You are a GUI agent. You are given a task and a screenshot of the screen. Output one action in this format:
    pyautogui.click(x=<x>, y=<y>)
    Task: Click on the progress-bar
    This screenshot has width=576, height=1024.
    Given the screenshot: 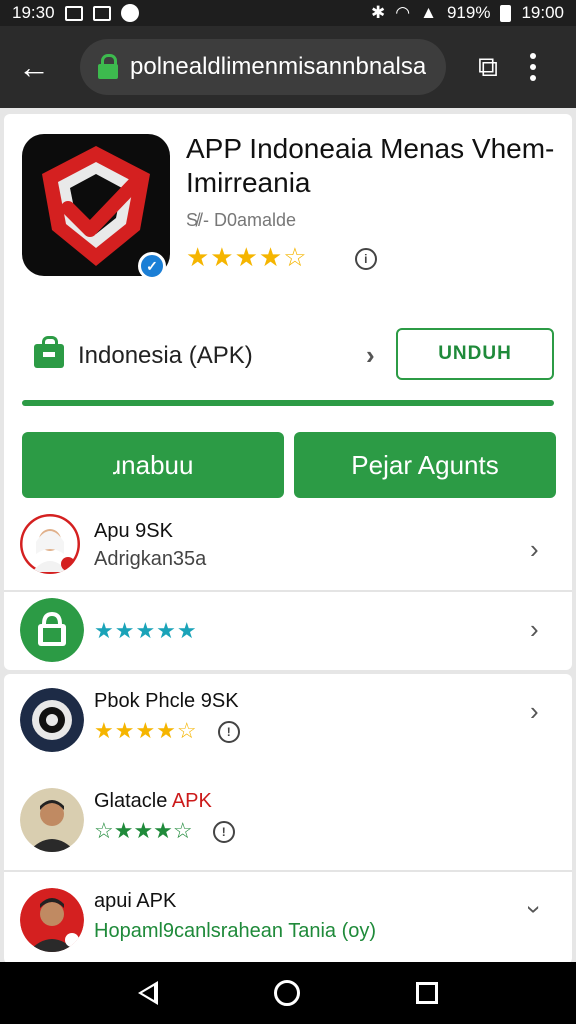 What is the action you would take?
    pyautogui.click(x=288, y=403)
    